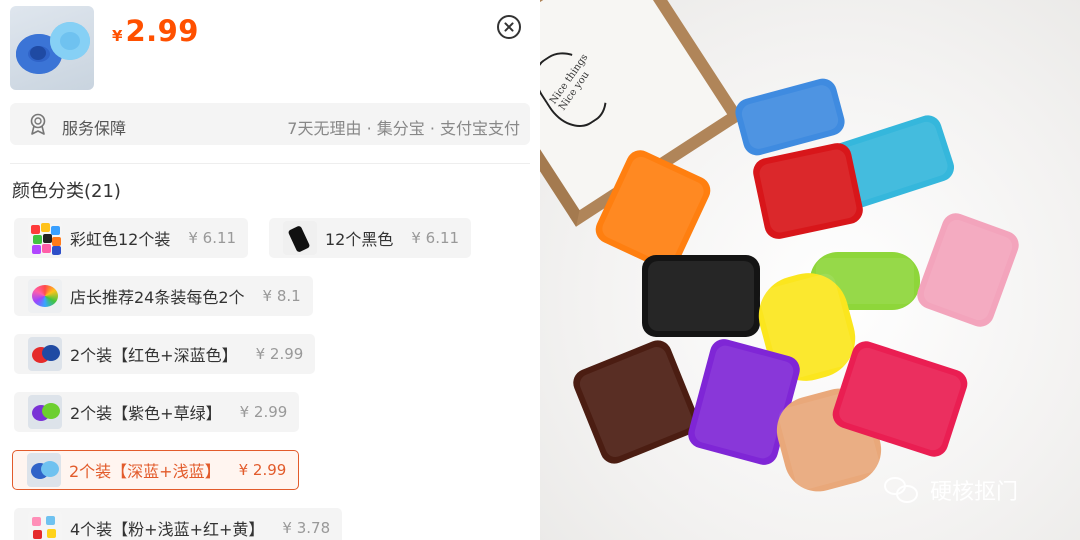  I want to click on sku-option-rainbow-12: 彩虹色12个装 ¥ 6.11, so click(131, 238).